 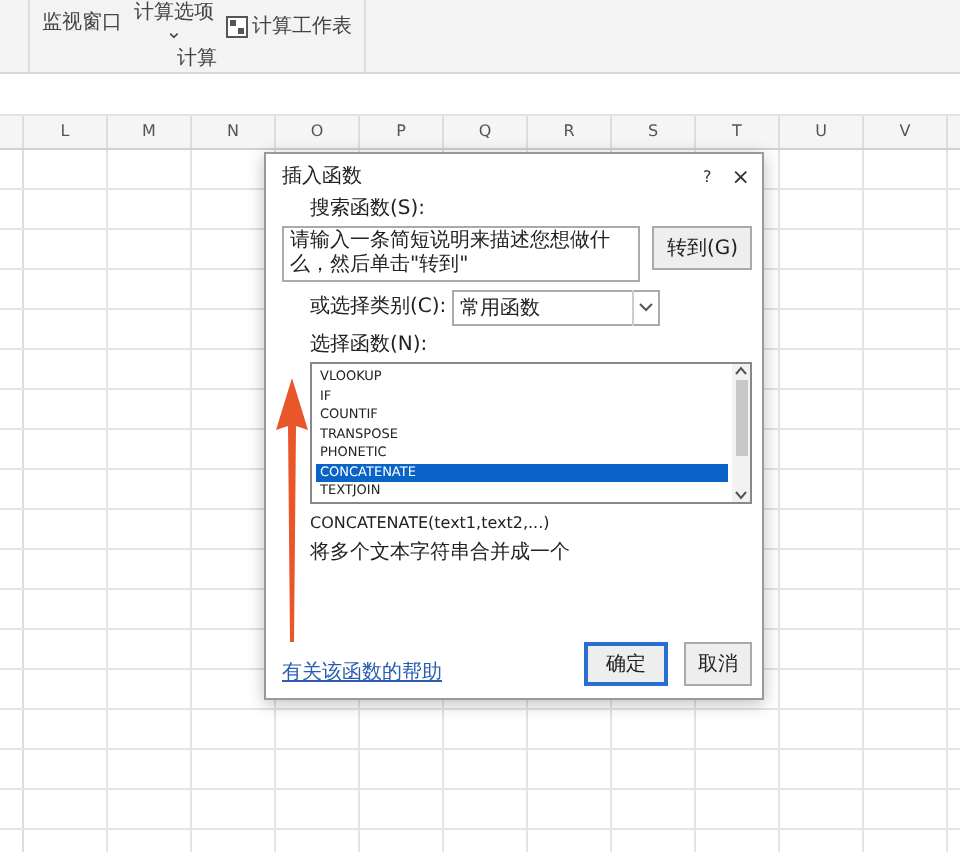 I want to click on scroll-down-icon, so click(x=741, y=495).